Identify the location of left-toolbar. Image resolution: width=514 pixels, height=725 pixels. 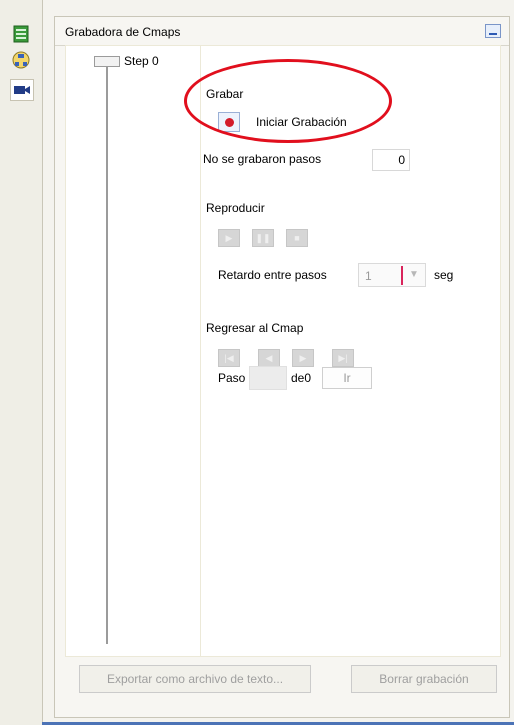
(21, 362).